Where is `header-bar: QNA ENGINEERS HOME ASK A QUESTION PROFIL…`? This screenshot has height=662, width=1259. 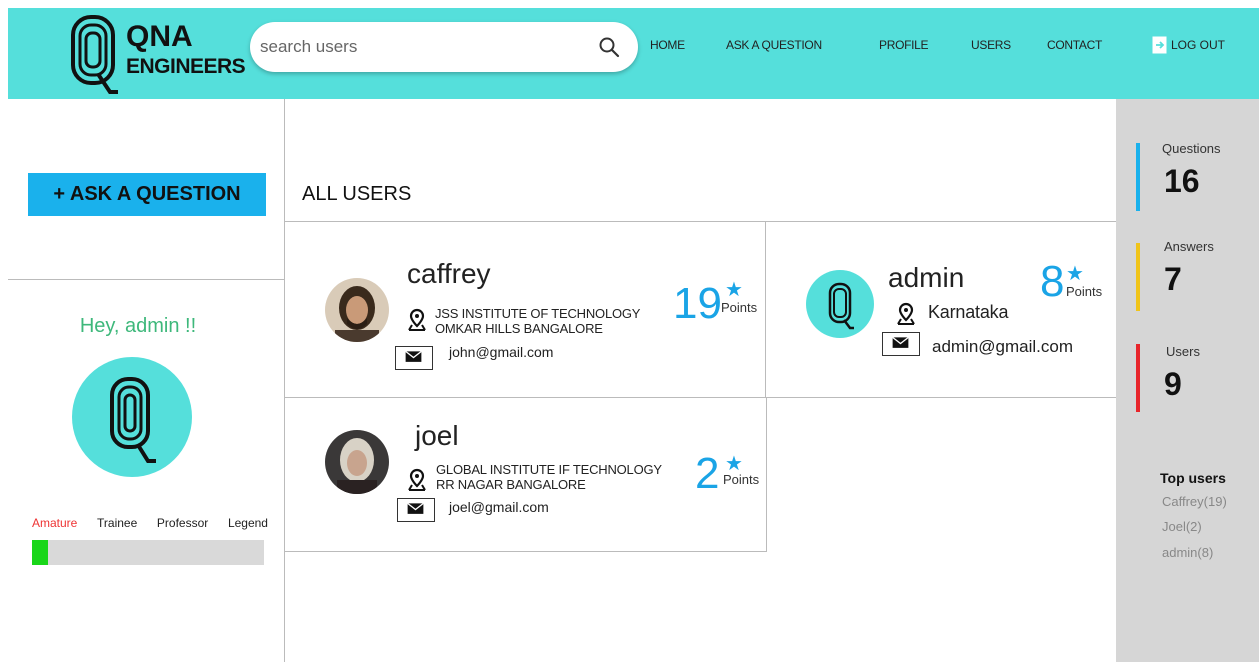 header-bar: QNA ENGINEERS HOME ASK A QUESTION PROFIL… is located at coordinates (633, 53).